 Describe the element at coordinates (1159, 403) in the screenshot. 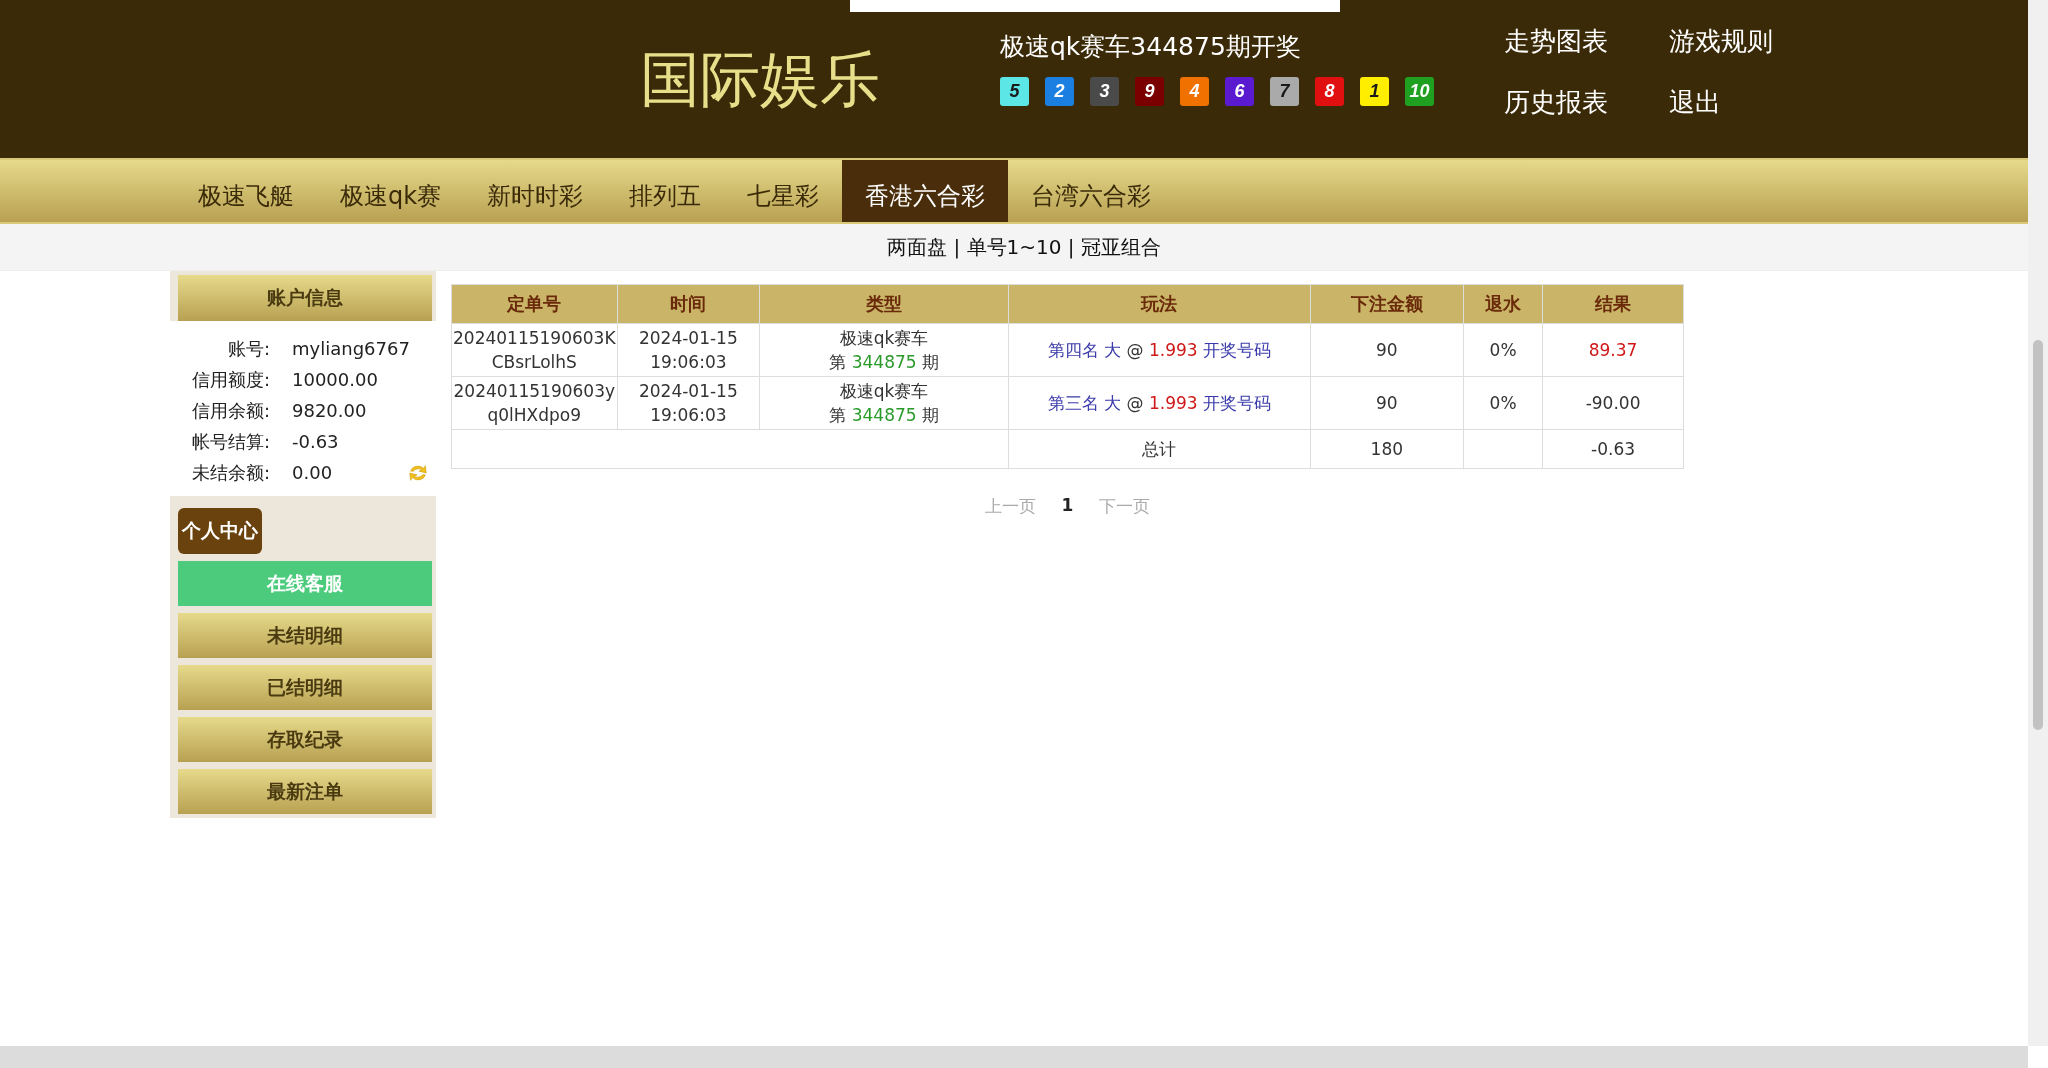

I see `play-cell: 第三名 大 @ 1.993 开奖号码` at that location.